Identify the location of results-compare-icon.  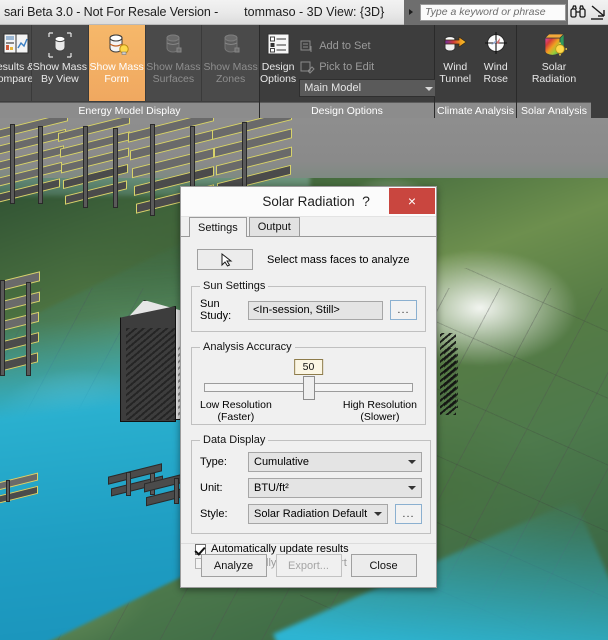
(16, 45).